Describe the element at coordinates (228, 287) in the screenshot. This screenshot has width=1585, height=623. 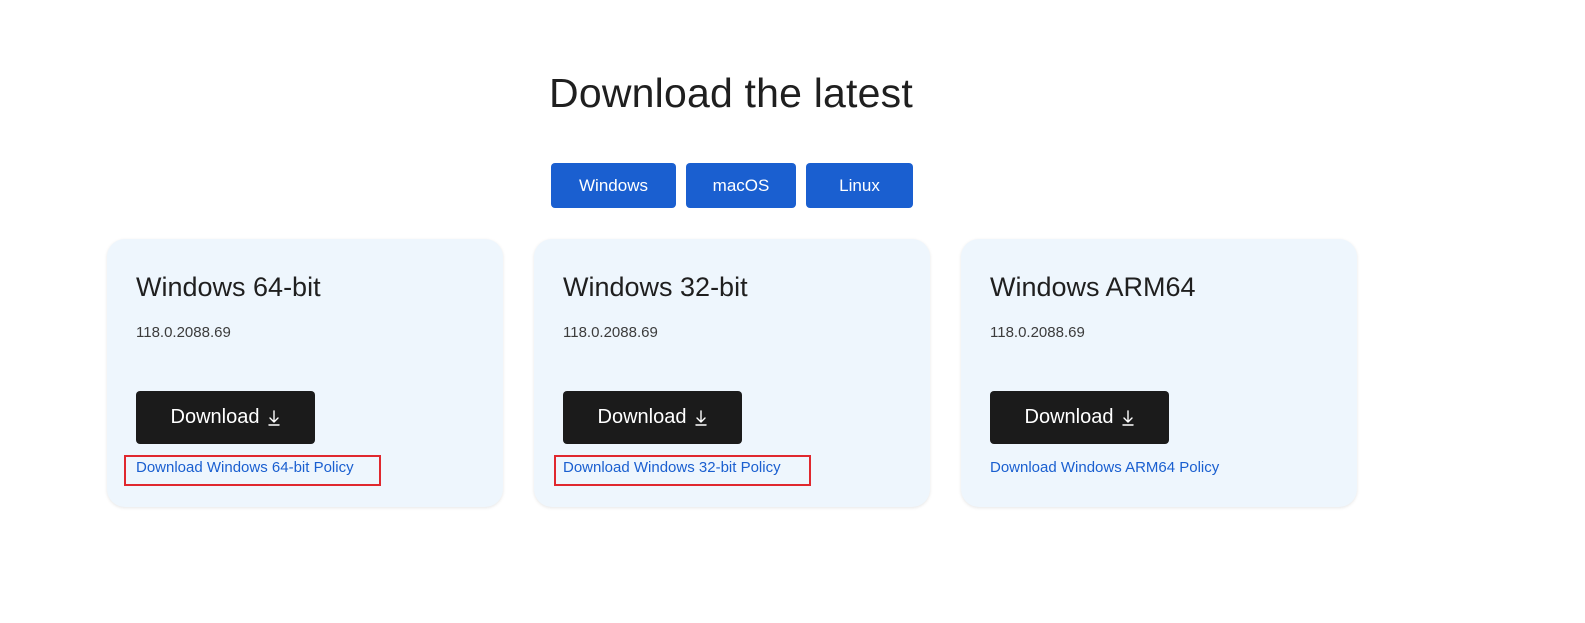
I see `card-title: Windows 64-bit` at that location.